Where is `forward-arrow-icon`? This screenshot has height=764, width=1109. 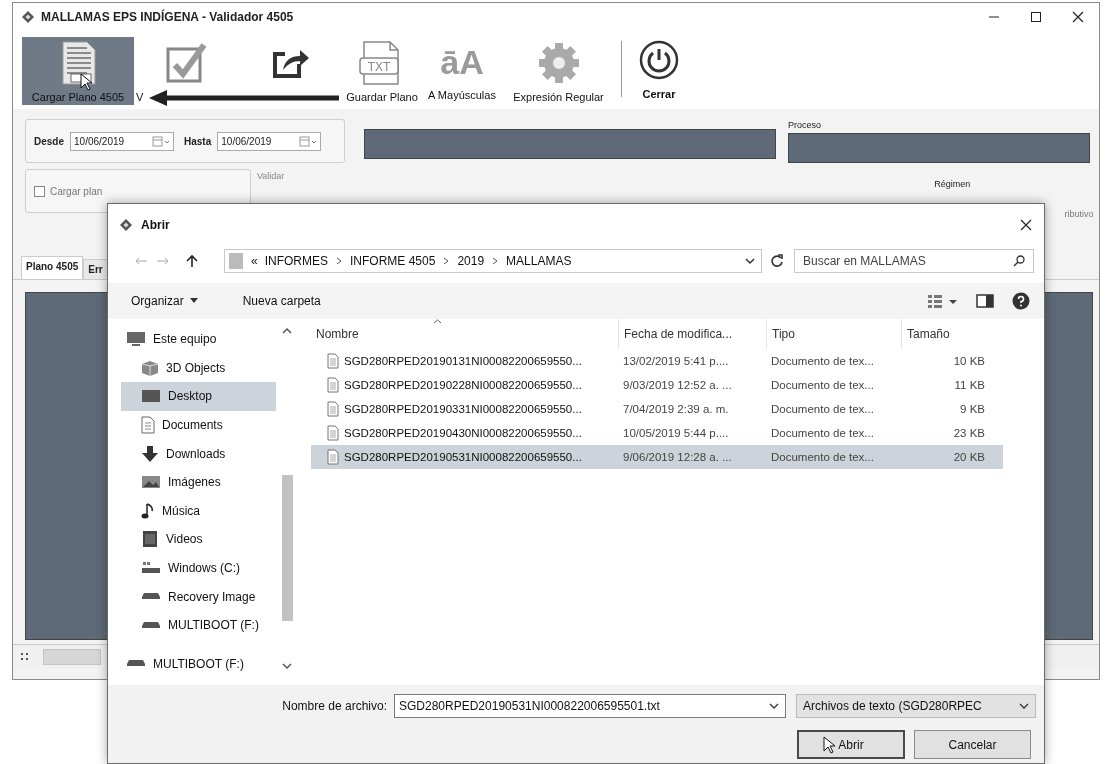
forward-arrow-icon is located at coordinates (163, 261).